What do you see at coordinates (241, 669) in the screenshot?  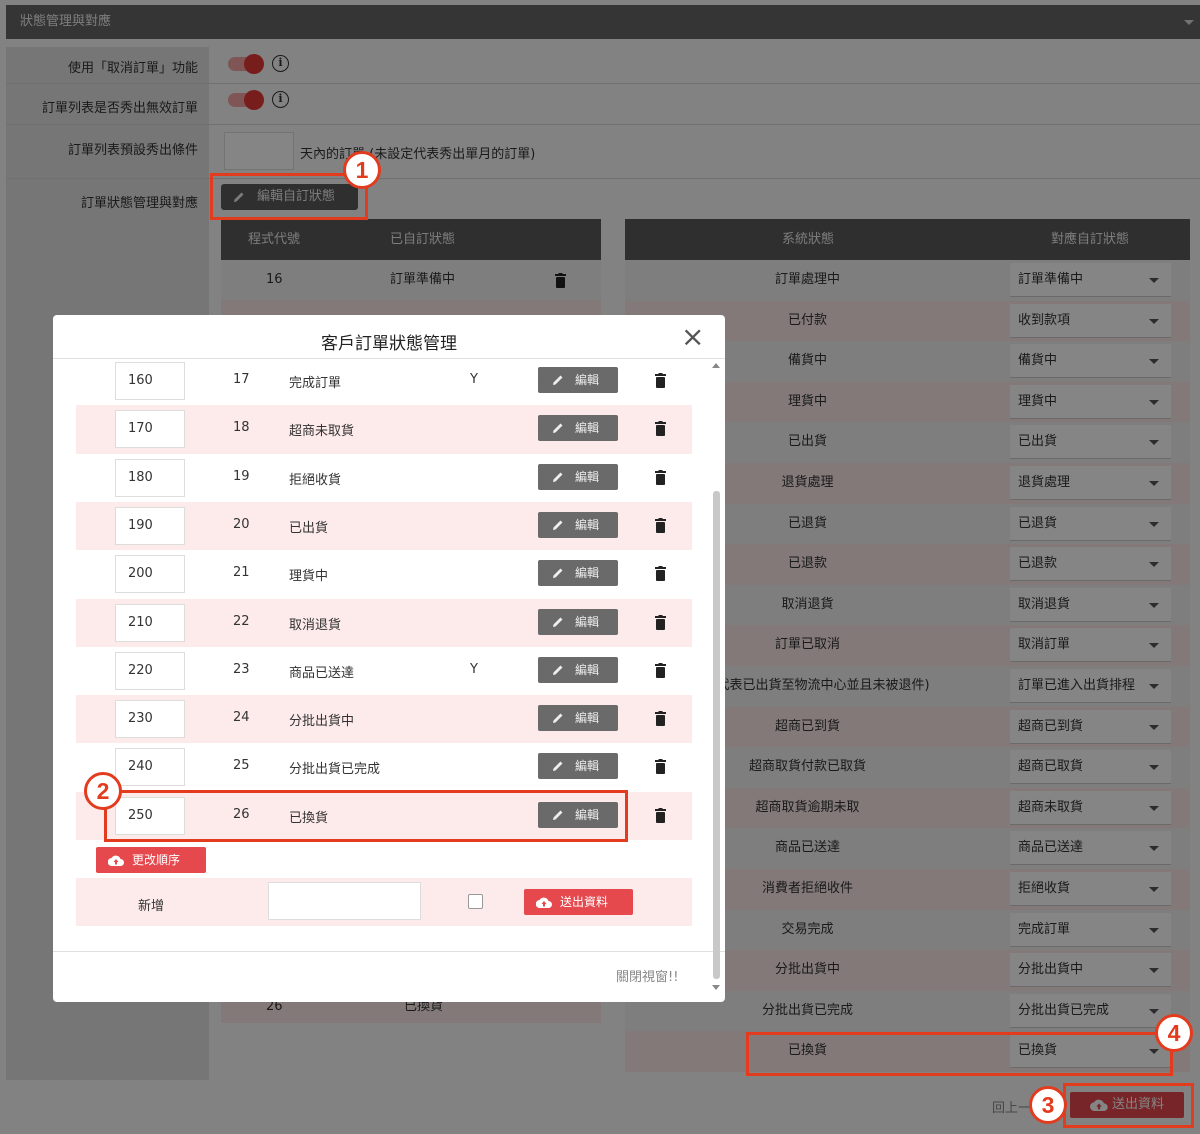 I see `row-code: 23` at bounding box center [241, 669].